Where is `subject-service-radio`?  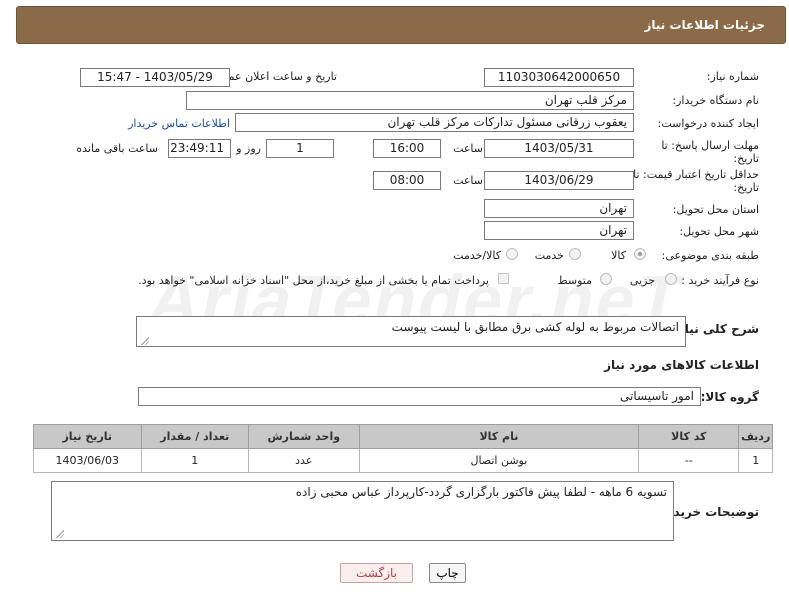
subject-service-radio is located at coordinates (575, 254).